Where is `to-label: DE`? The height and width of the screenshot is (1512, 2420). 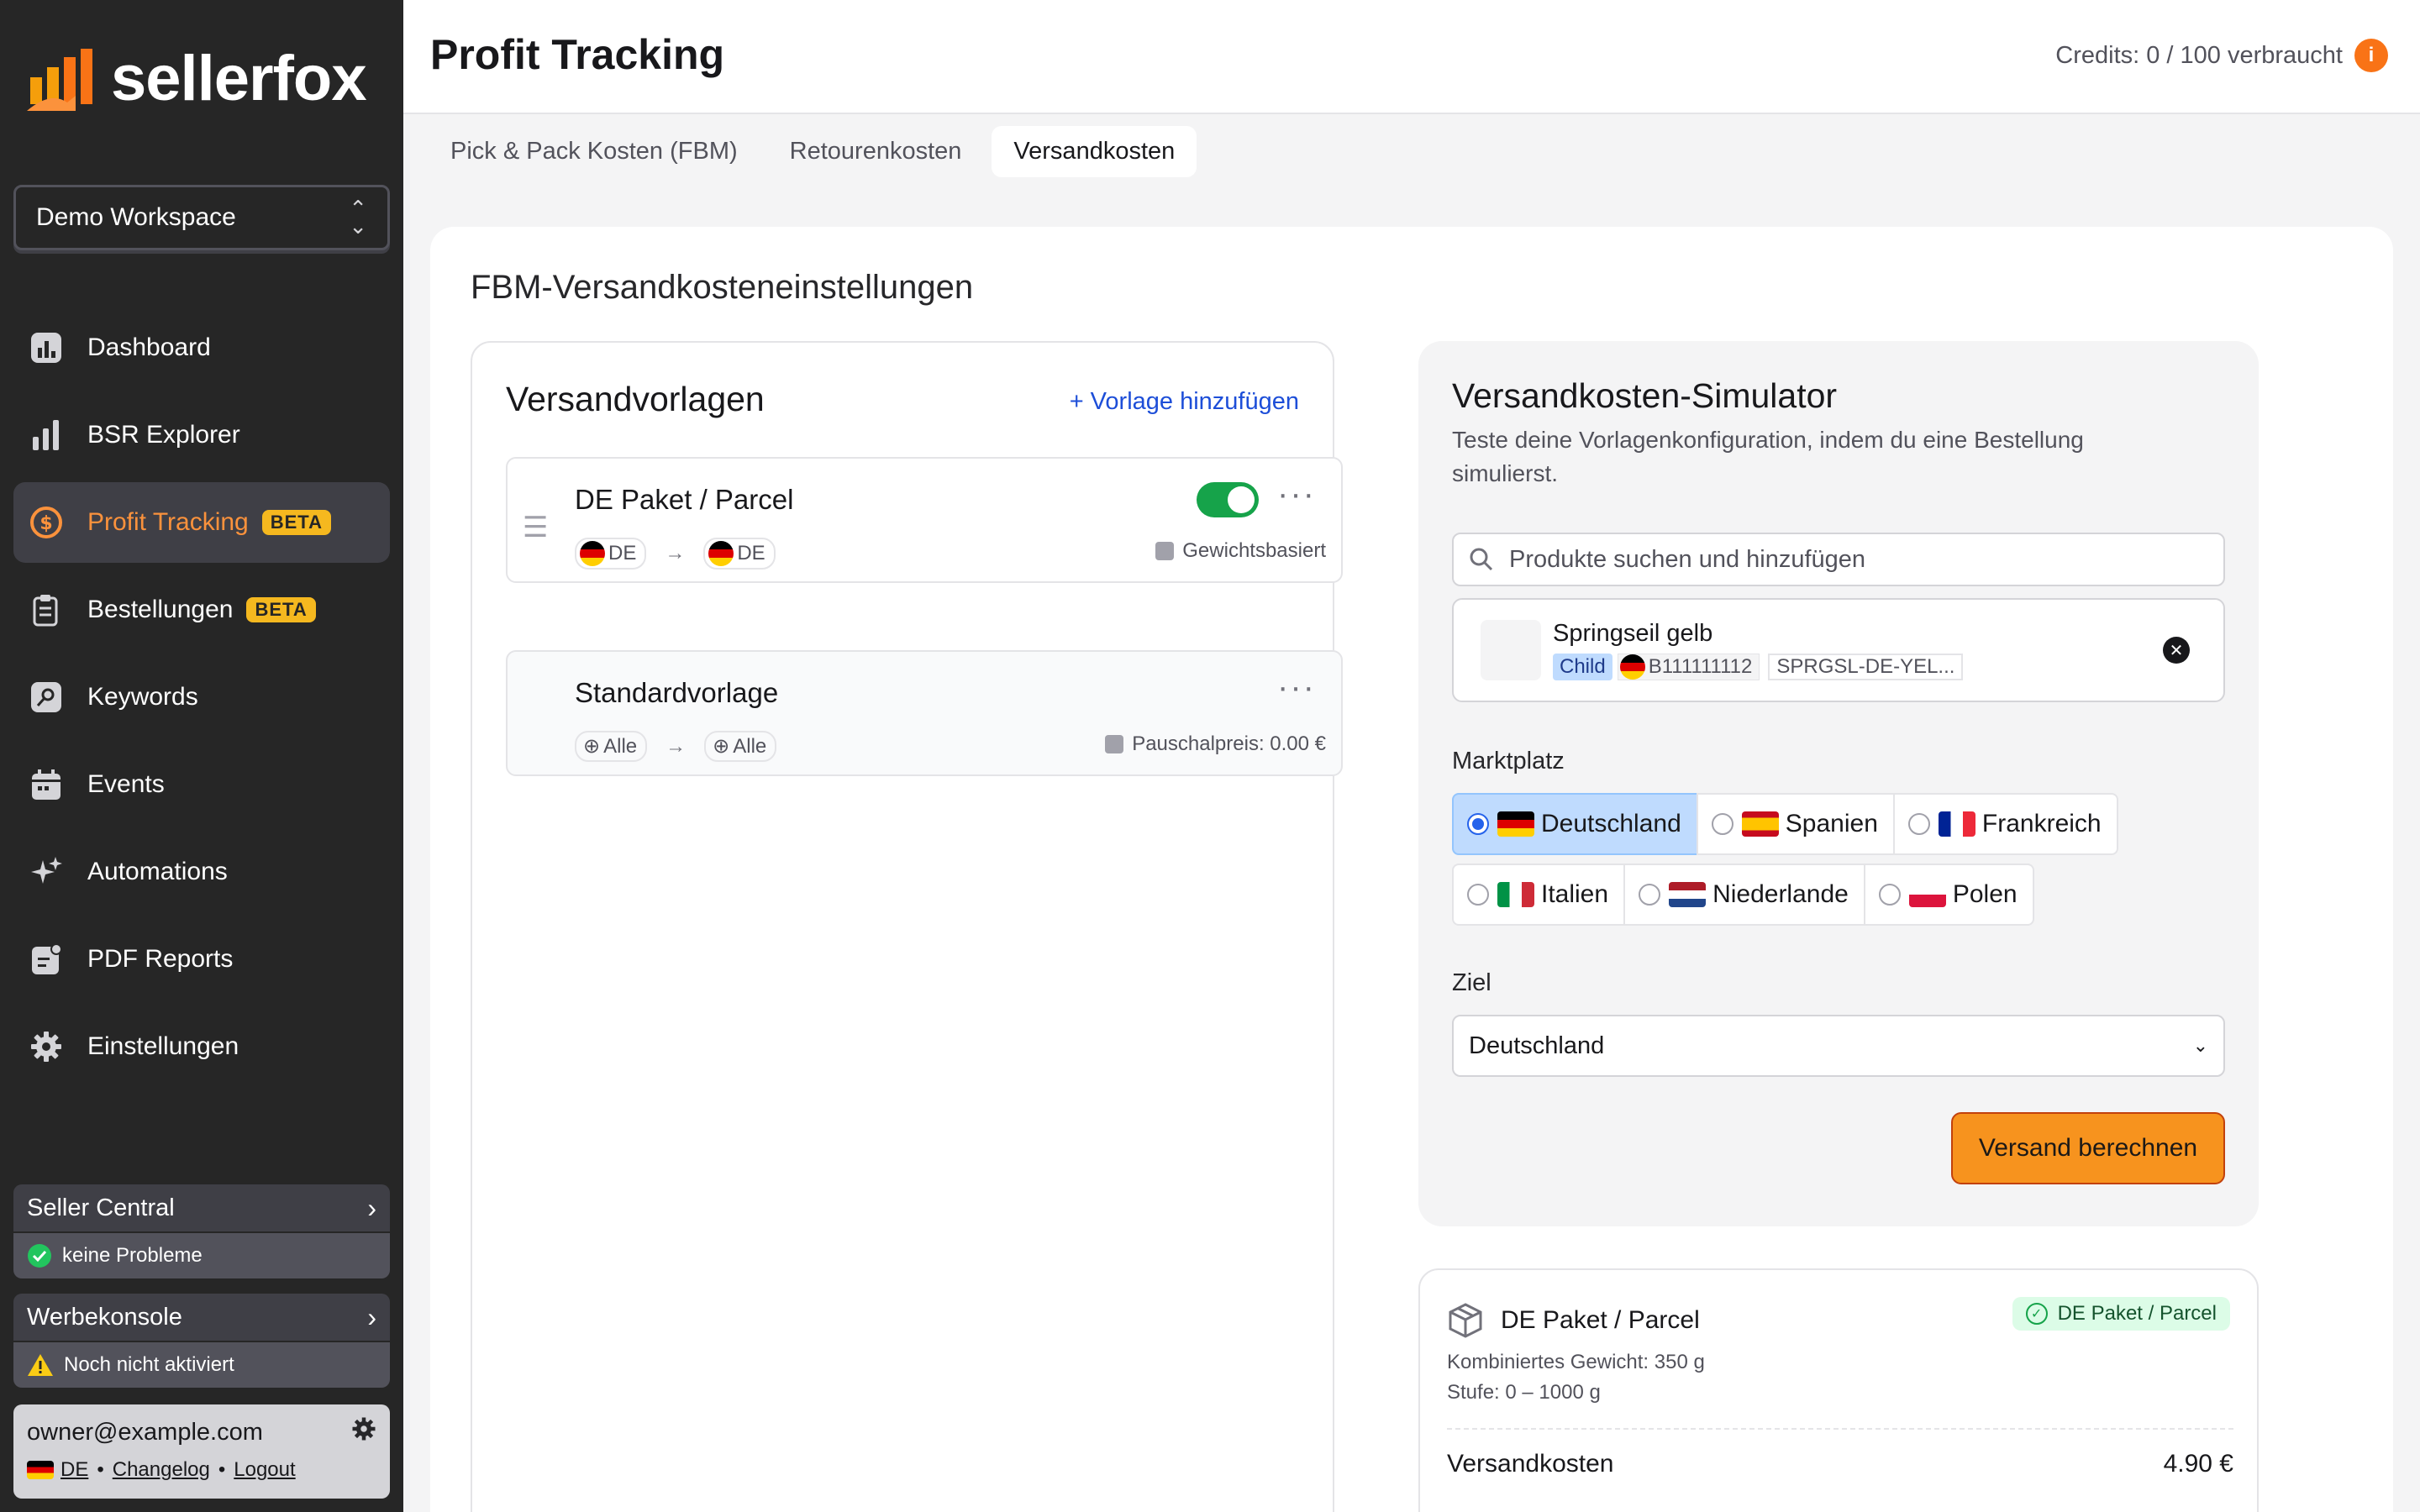 to-label: DE is located at coordinates (751, 553).